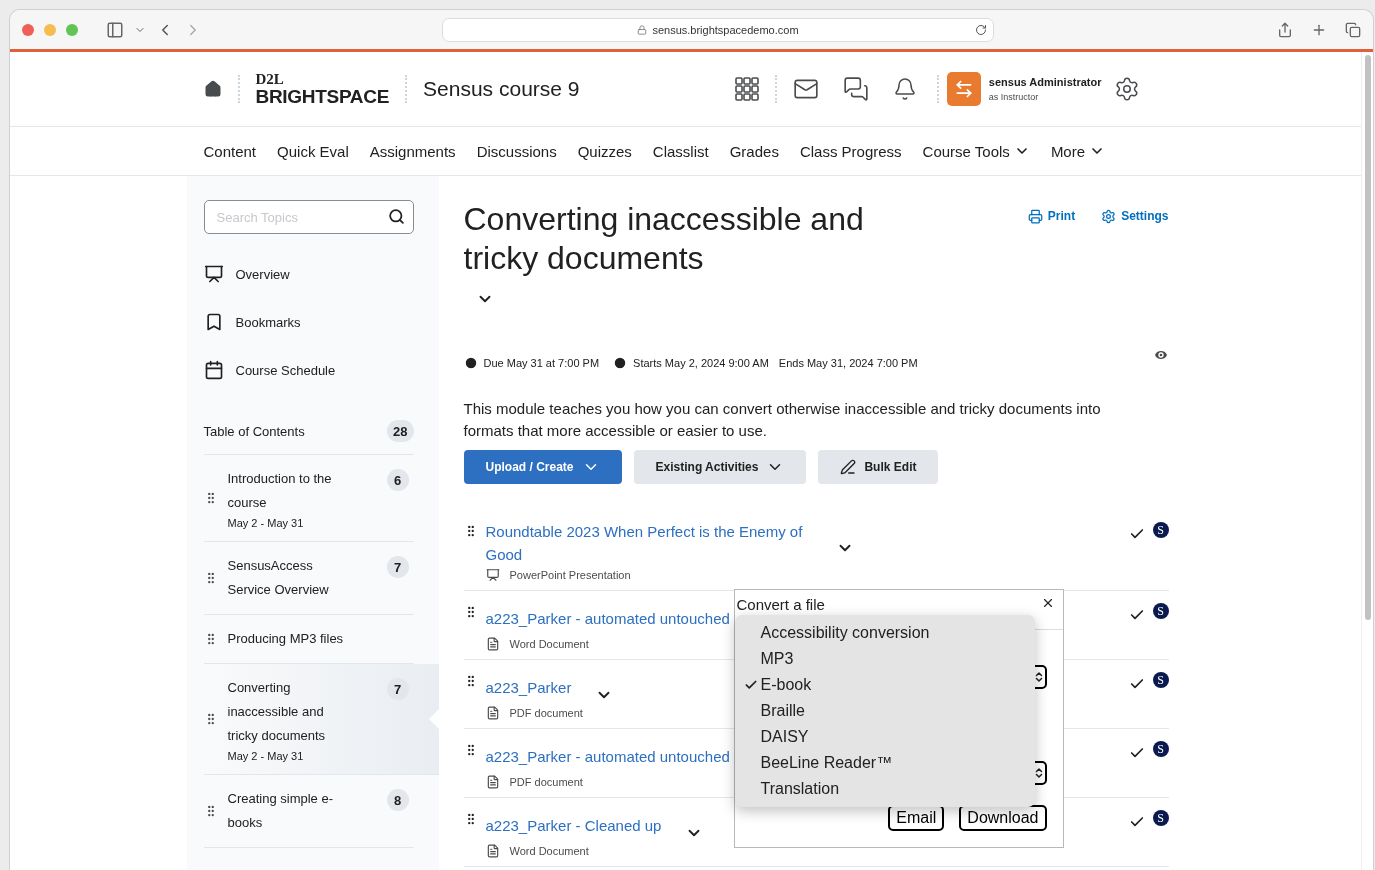 The width and height of the screenshot is (1375, 870). What do you see at coordinates (501, 89) in the screenshot?
I see `course-title: Sensus course 9` at bounding box center [501, 89].